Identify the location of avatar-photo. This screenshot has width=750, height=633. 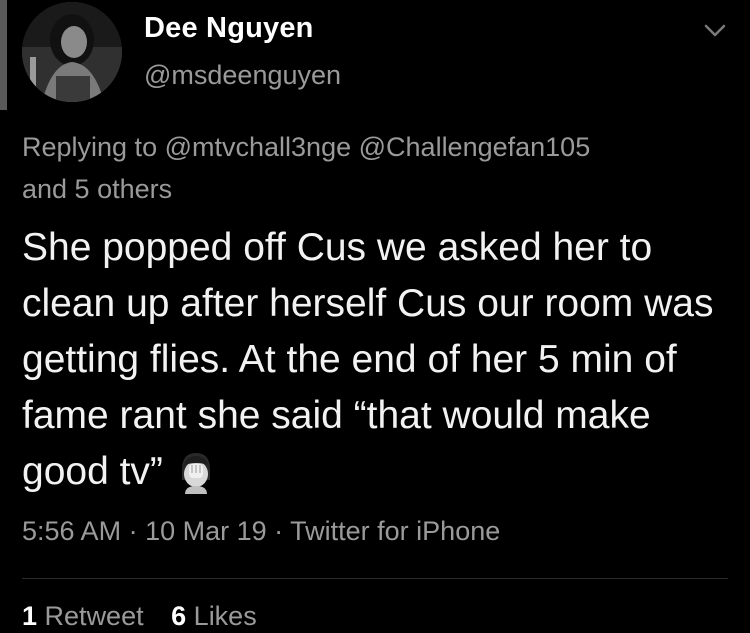
(72, 52).